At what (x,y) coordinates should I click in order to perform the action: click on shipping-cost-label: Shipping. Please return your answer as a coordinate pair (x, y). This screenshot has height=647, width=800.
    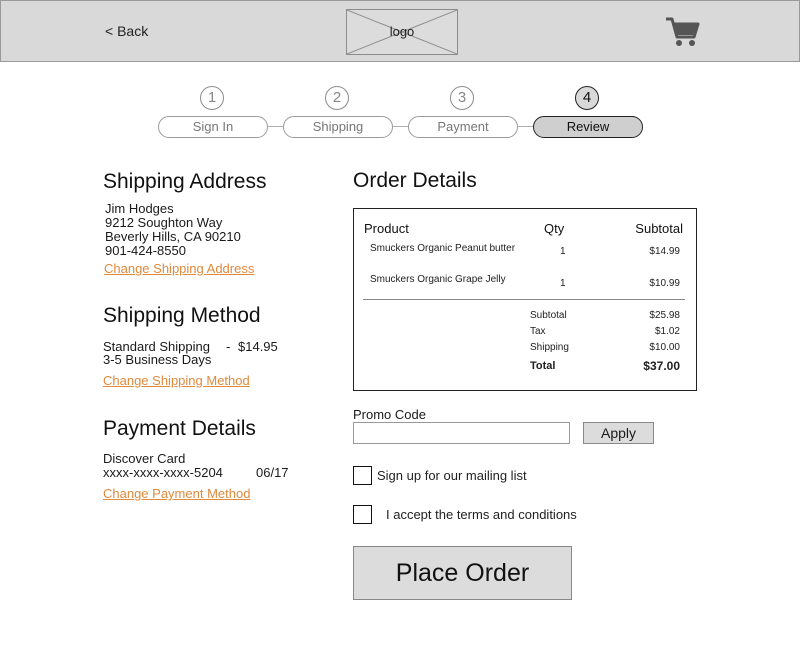
    Looking at the image, I should click on (549, 347).